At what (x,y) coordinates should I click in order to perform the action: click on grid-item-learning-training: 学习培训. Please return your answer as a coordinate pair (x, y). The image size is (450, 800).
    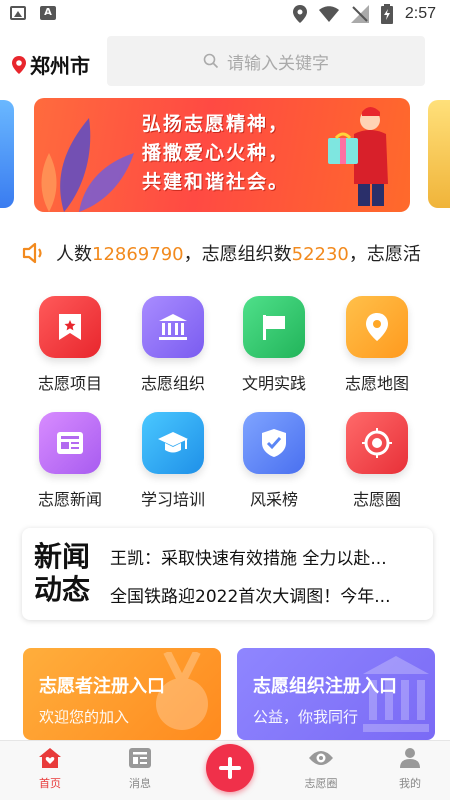
    Looking at the image, I should click on (173, 461).